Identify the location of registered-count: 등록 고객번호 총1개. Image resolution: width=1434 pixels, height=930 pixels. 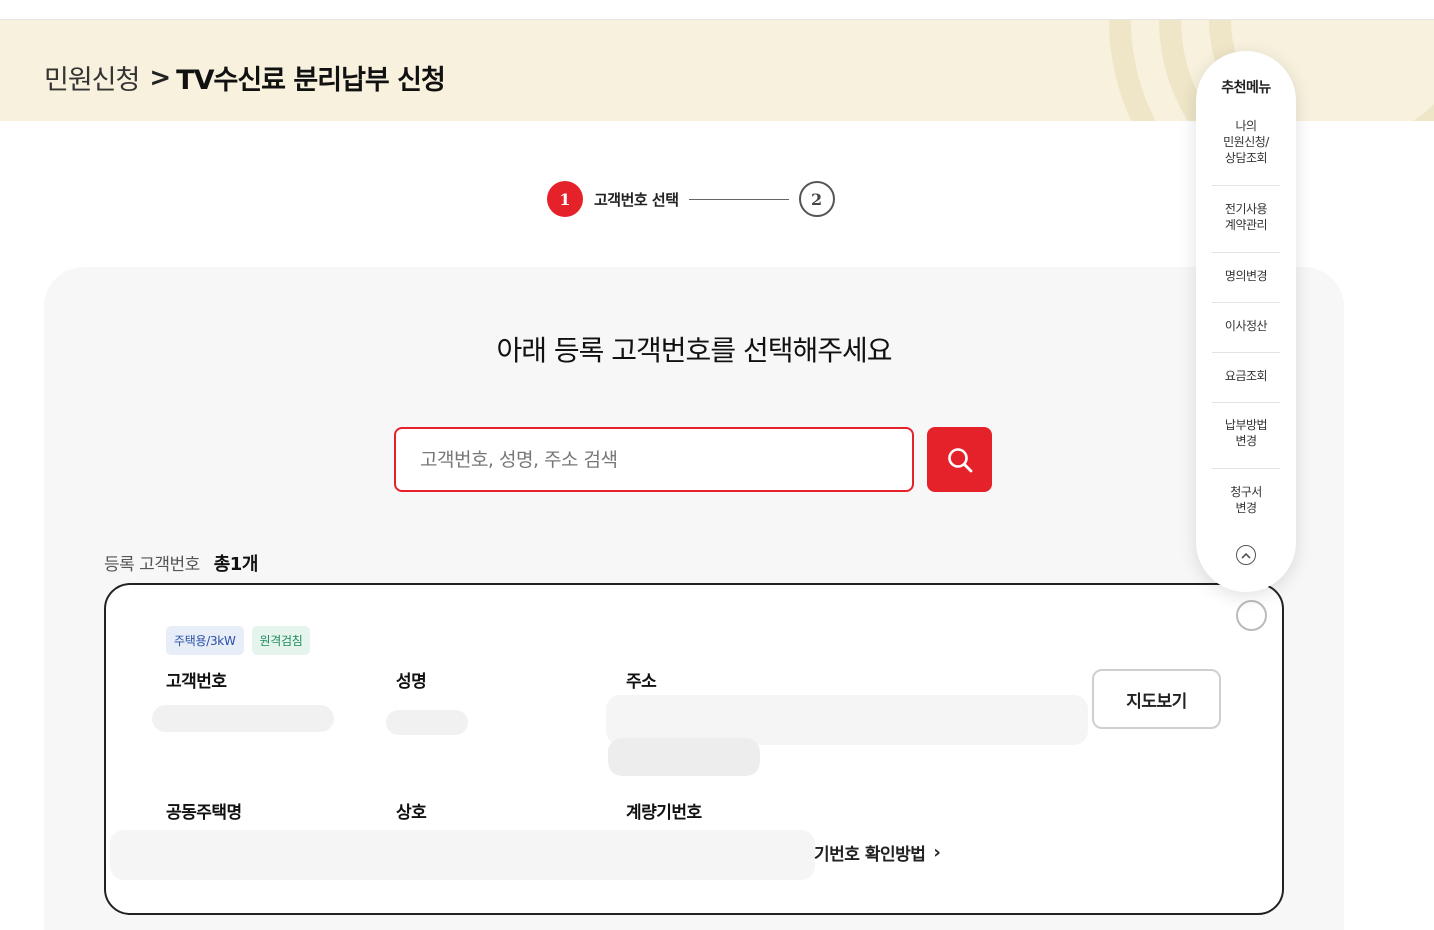
(181, 563).